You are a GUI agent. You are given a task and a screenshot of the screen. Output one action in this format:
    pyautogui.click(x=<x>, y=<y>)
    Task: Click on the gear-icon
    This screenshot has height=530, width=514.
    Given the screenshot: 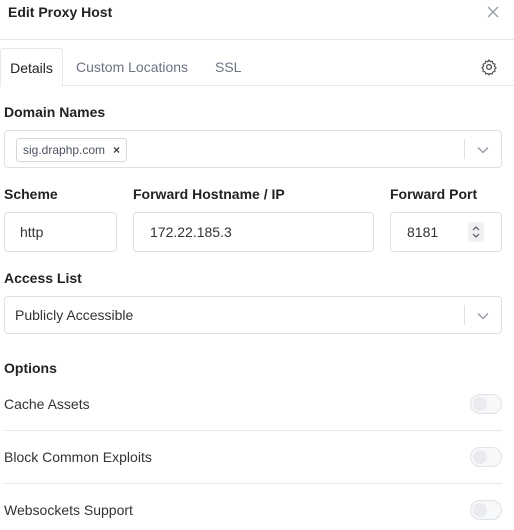 What is the action you would take?
    pyautogui.click(x=489, y=67)
    